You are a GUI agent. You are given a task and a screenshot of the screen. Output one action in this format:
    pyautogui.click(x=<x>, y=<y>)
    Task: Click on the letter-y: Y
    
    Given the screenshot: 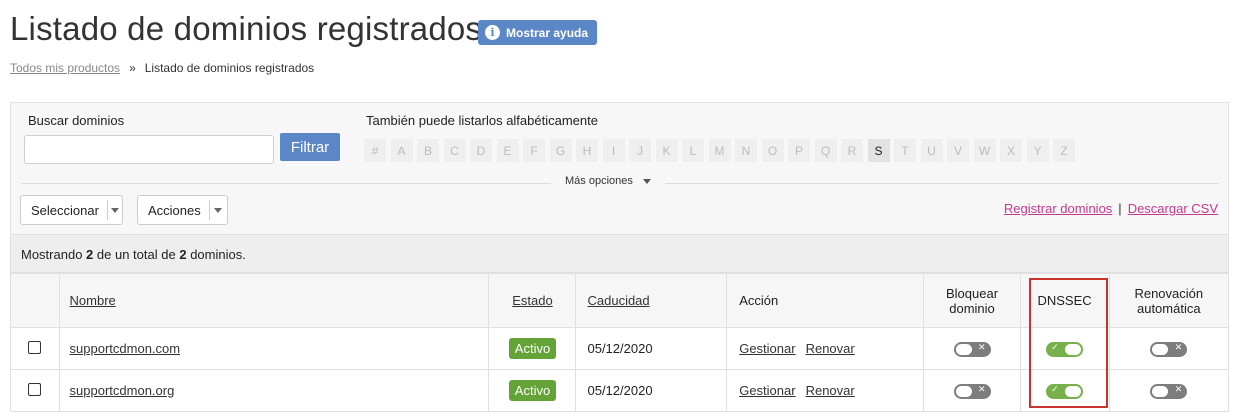 What is the action you would take?
    pyautogui.click(x=1037, y=150)
    